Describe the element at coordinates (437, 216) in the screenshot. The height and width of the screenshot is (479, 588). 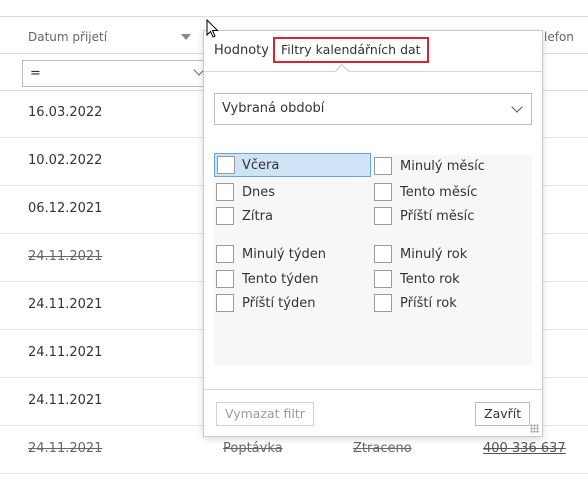
I see `period-option-label: Příští měsíc` at that location.